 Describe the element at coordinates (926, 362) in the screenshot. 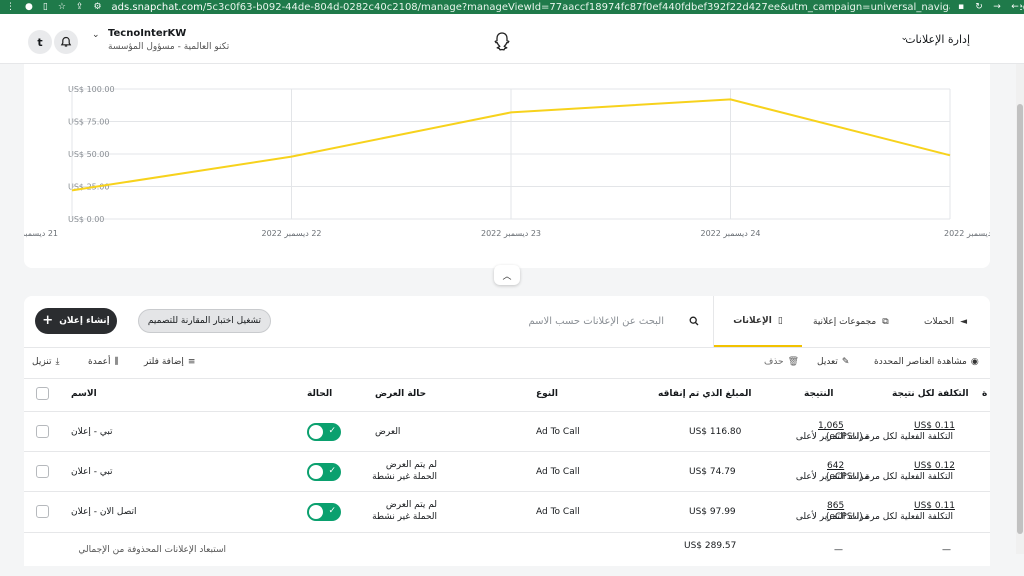

I see `view-selected-button: مشاهدة العناصر المحددة ◉` at that location.